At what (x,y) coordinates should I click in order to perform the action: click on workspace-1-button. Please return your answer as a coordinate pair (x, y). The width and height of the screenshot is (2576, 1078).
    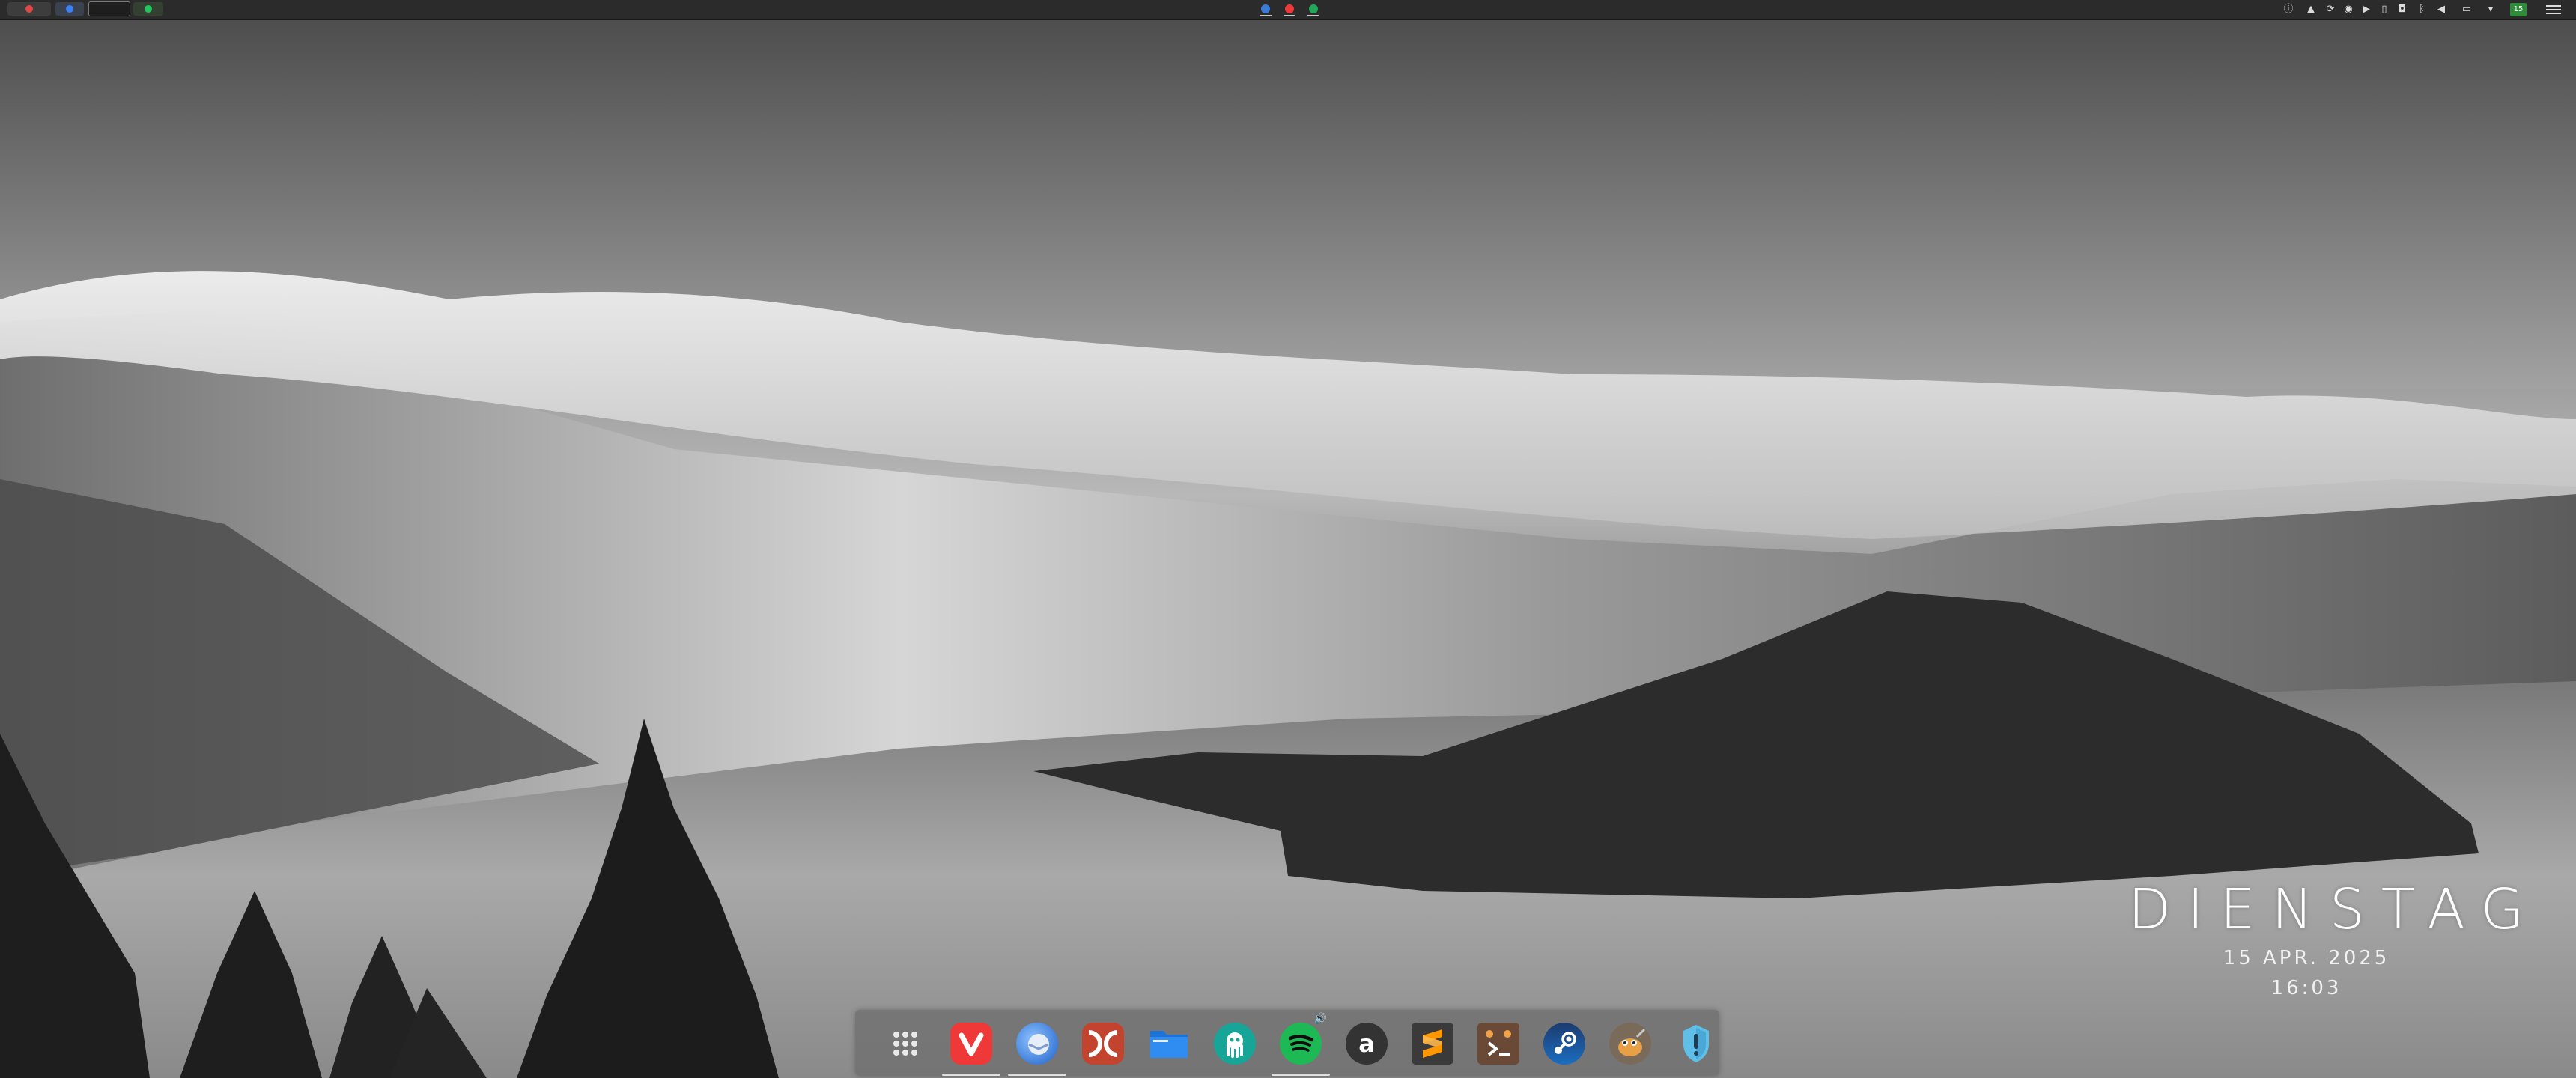
    Looking at the image, I should click on (29, 9).